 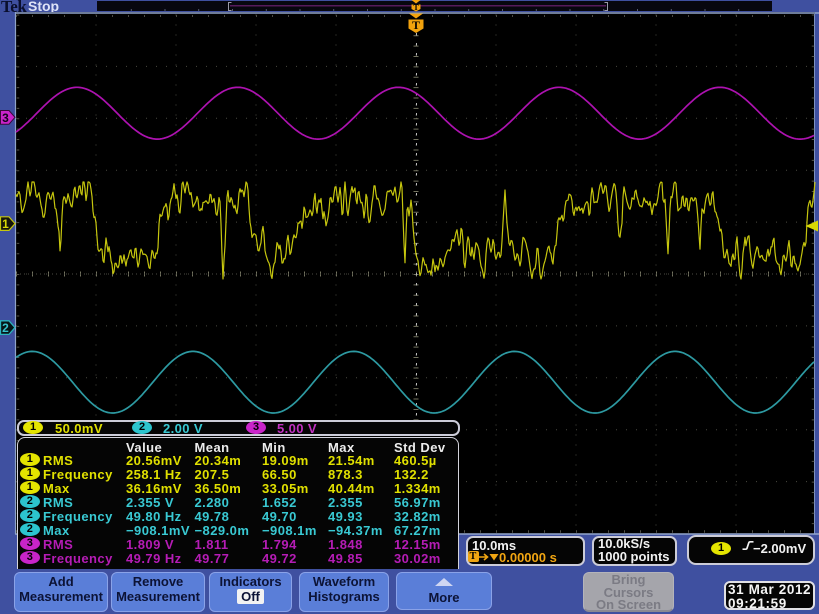 What do you see at coordinates (416, 25) in the screenshot?
I see `svg-text: T` at bounding box center [416, 25].